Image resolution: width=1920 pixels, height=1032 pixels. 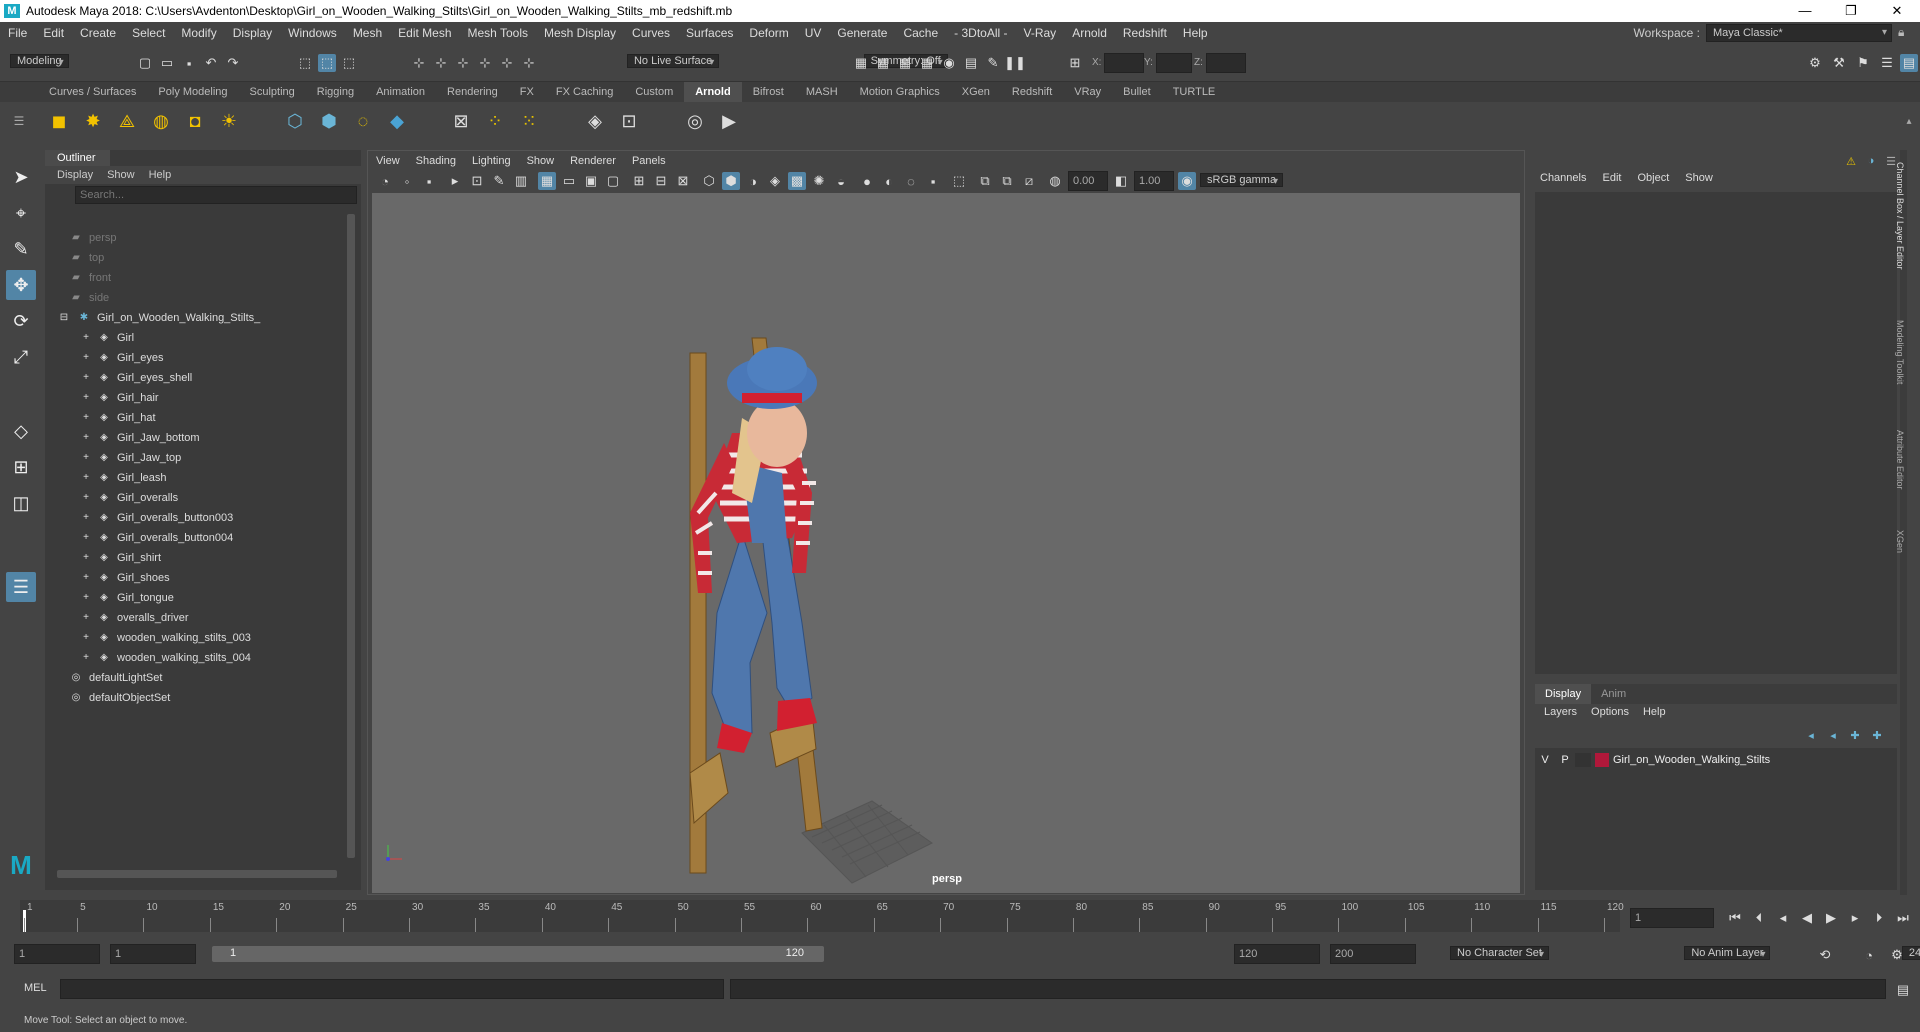 I want to click on shelf-scroll-icon: ▴, so click(x=1908, y=121).